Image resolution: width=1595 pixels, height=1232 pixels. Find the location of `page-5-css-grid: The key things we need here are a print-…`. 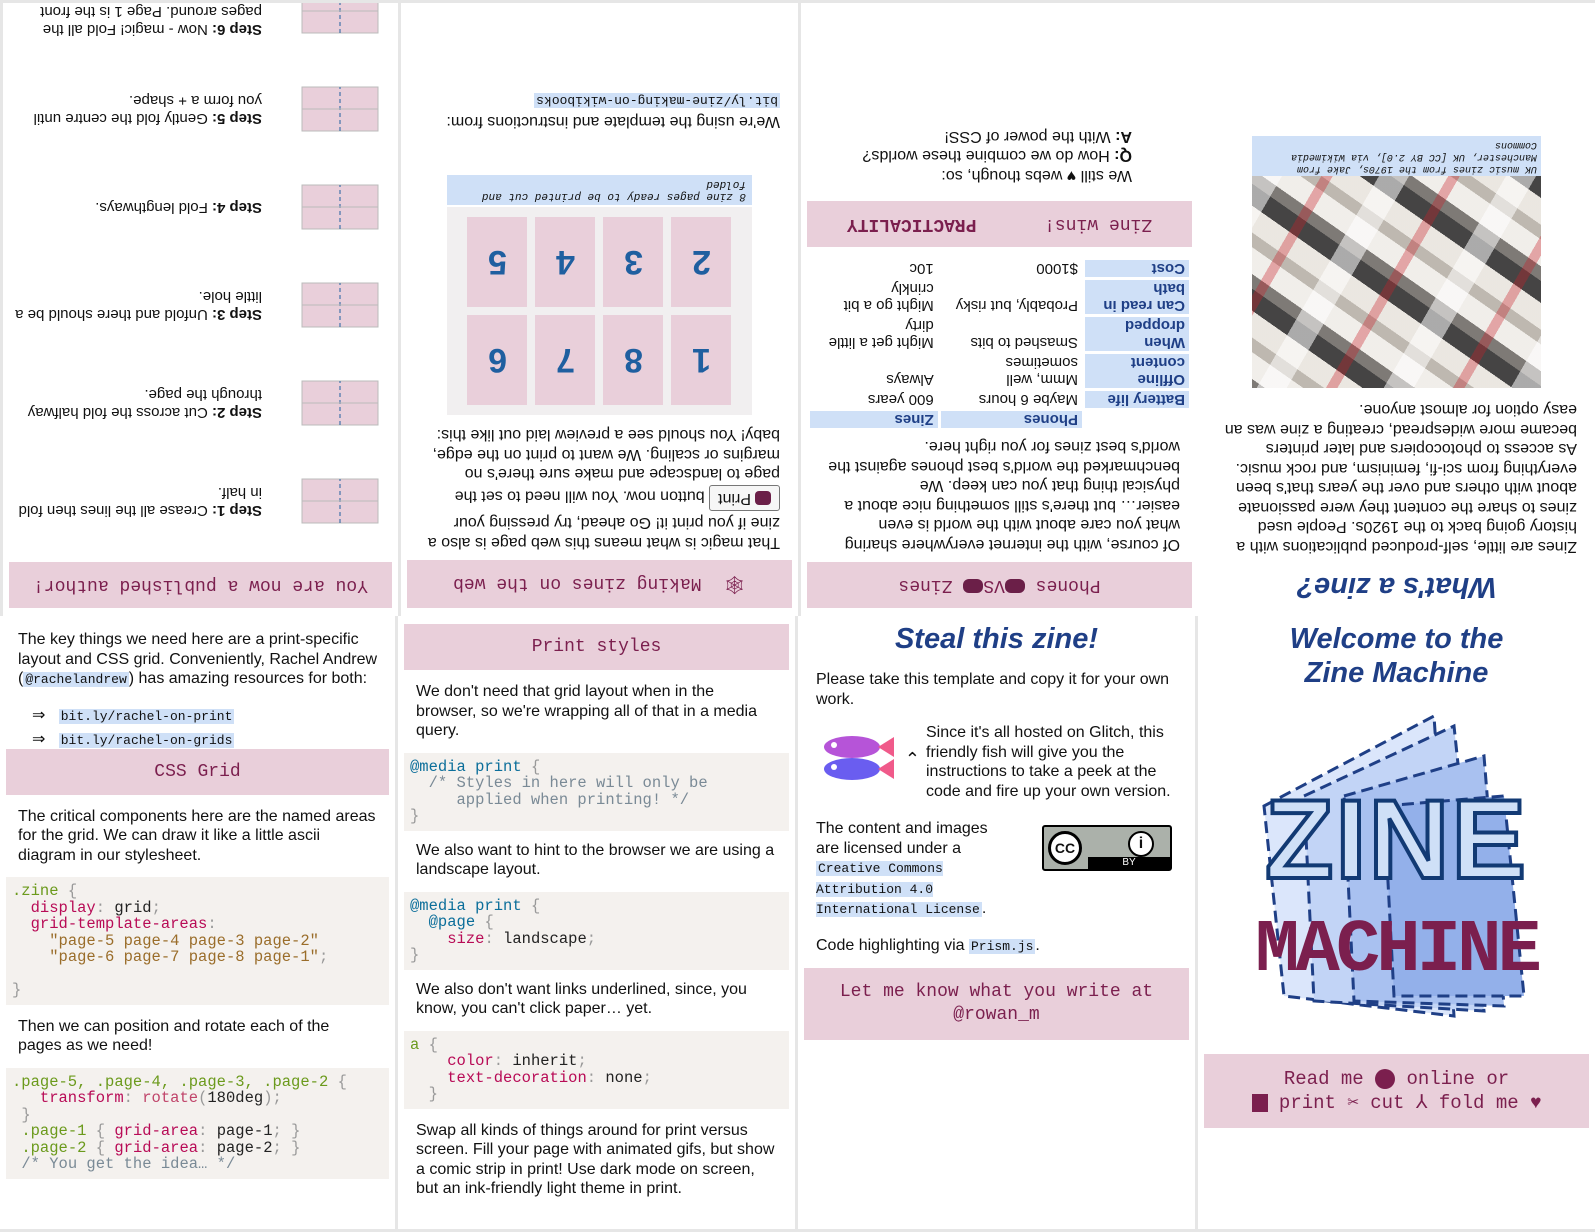

page-5-css-grid: The key things we need here are a print-… is located at coordinates (199, 924).